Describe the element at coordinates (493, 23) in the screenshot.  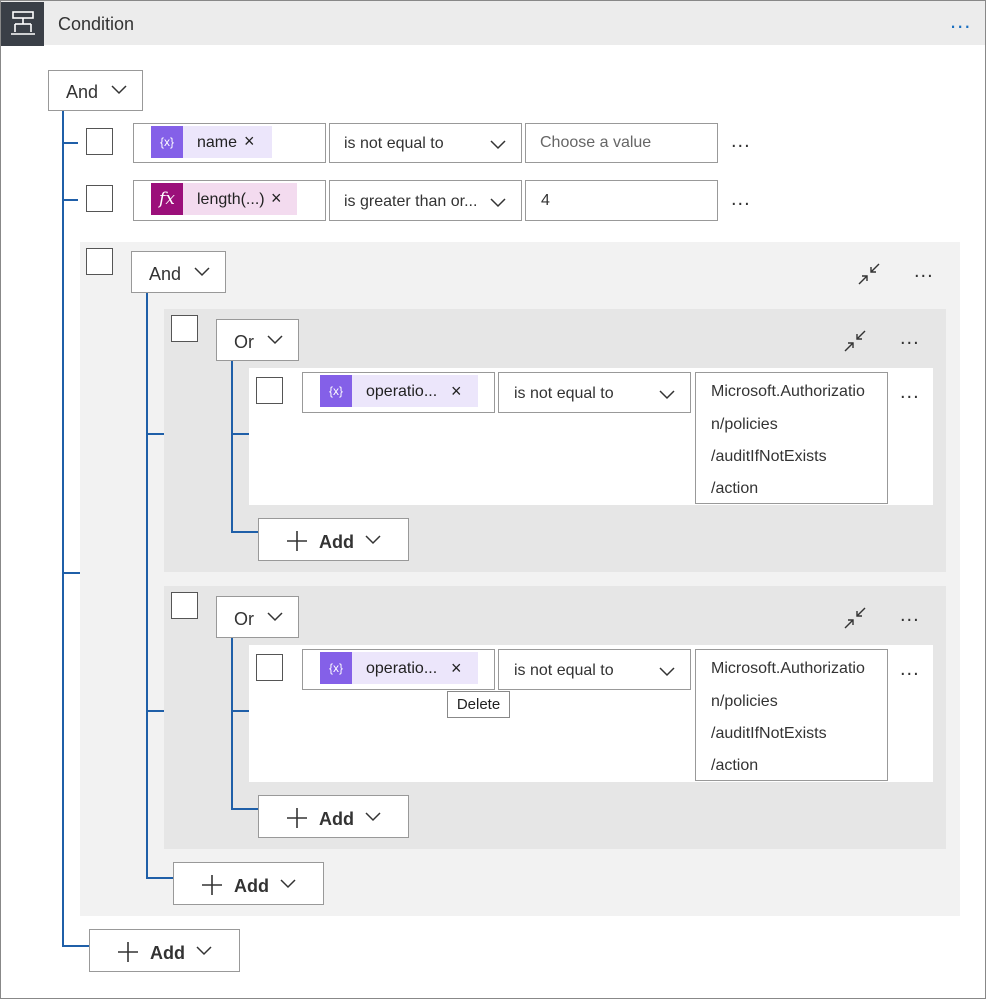
I see `card-header` at that location.